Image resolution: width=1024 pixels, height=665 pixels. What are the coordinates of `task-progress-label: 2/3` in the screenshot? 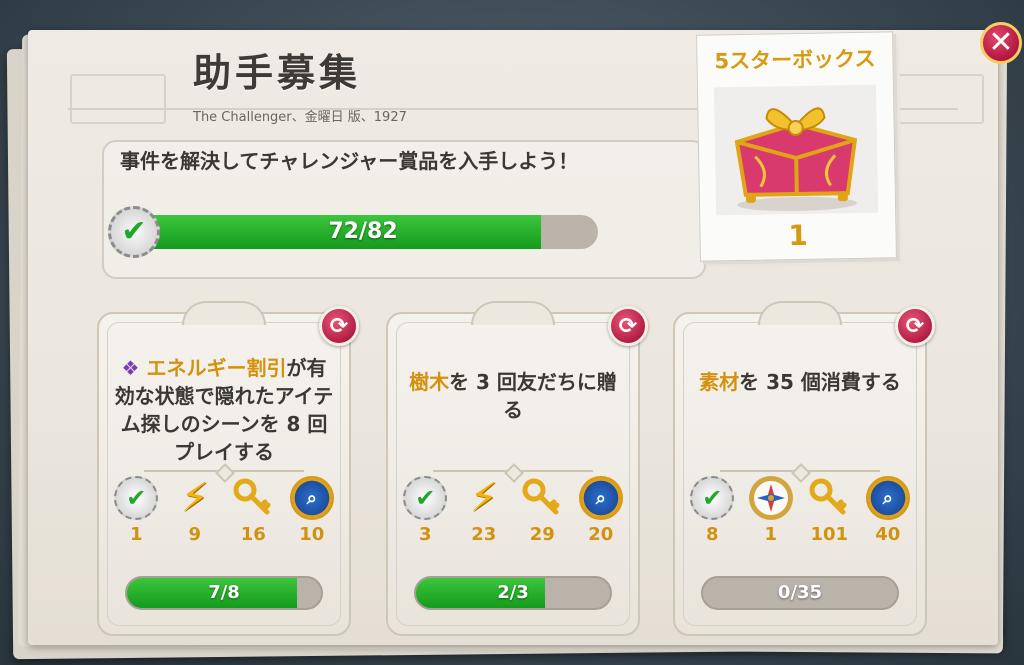 It's located at (513, 592).